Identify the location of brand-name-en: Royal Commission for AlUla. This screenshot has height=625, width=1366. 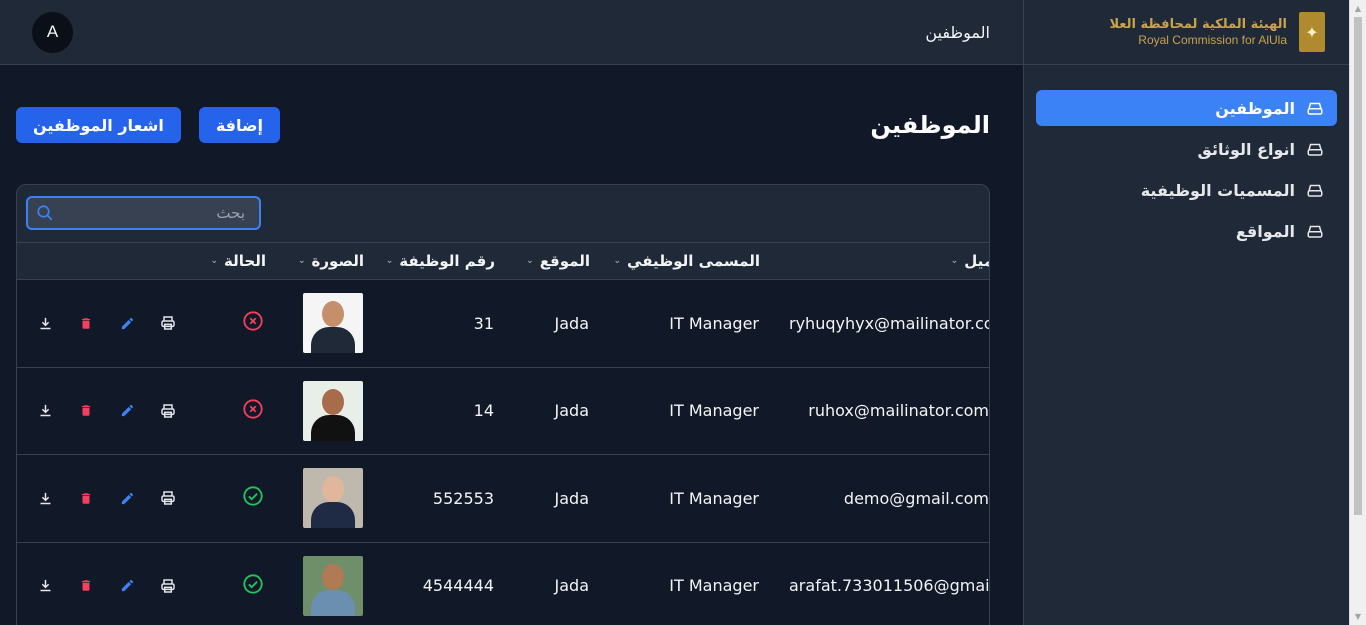
(1212, 40).